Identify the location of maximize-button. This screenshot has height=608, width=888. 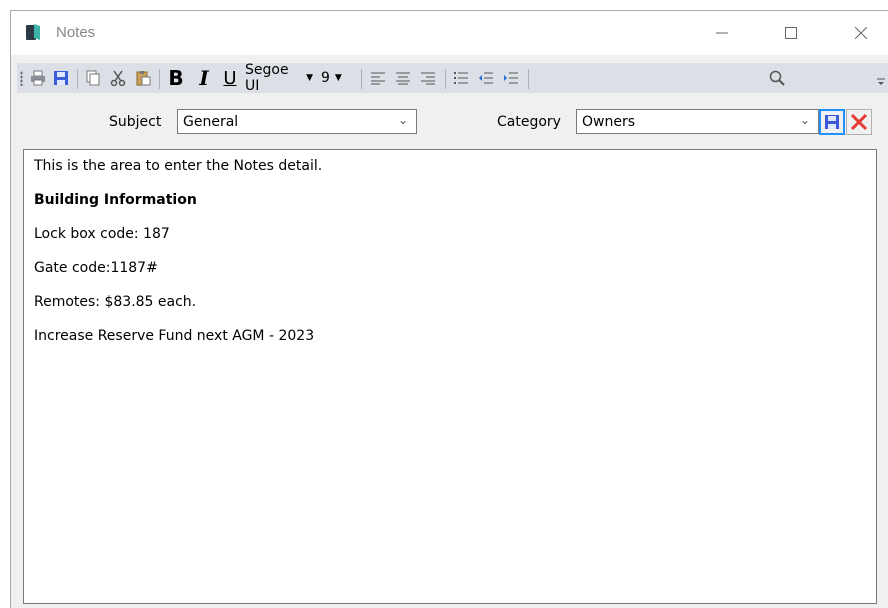
(791, 33).